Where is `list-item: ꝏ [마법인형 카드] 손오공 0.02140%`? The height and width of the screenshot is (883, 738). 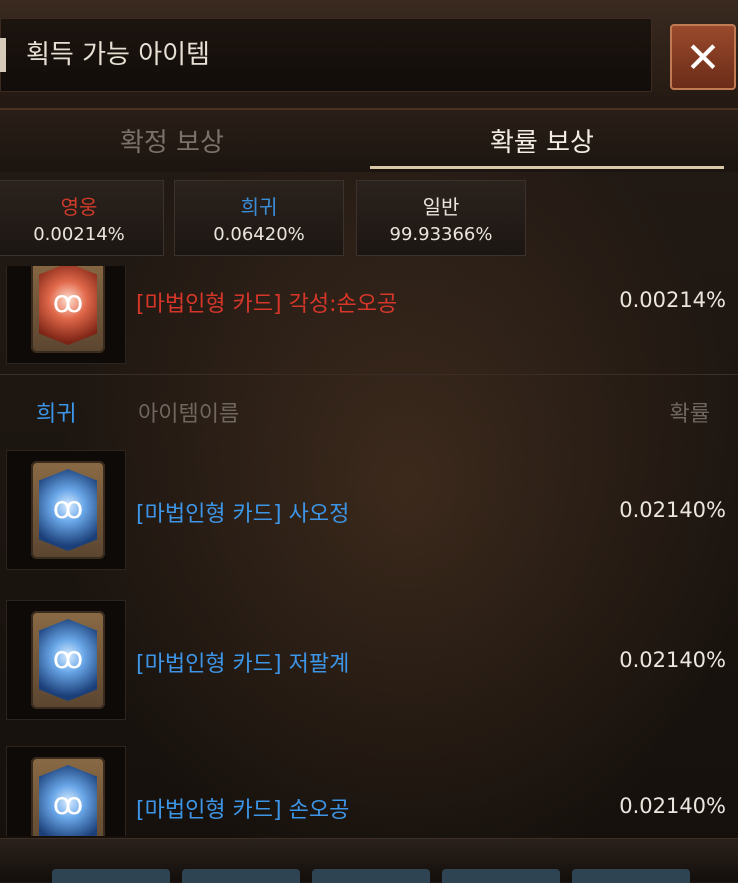 list-item: ꝏ [마법인형 카드] 손오공 0.02140% is located at coordinates (369, 791).